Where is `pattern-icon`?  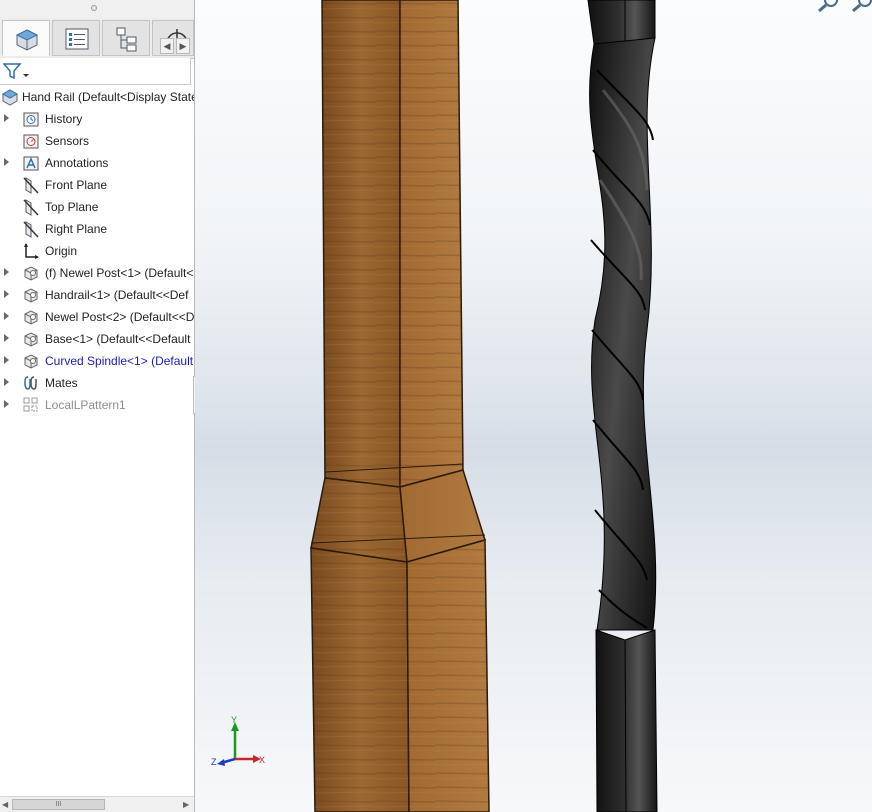 pattern-icon is located at coordinates (30, 404).